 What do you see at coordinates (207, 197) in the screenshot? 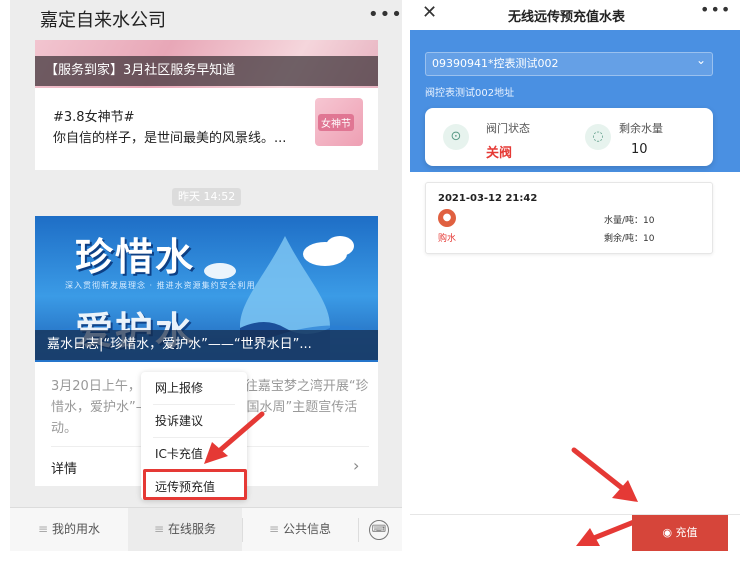
I see `message-timestamp: 昨天 14:52` at bounding box center [207, 197].